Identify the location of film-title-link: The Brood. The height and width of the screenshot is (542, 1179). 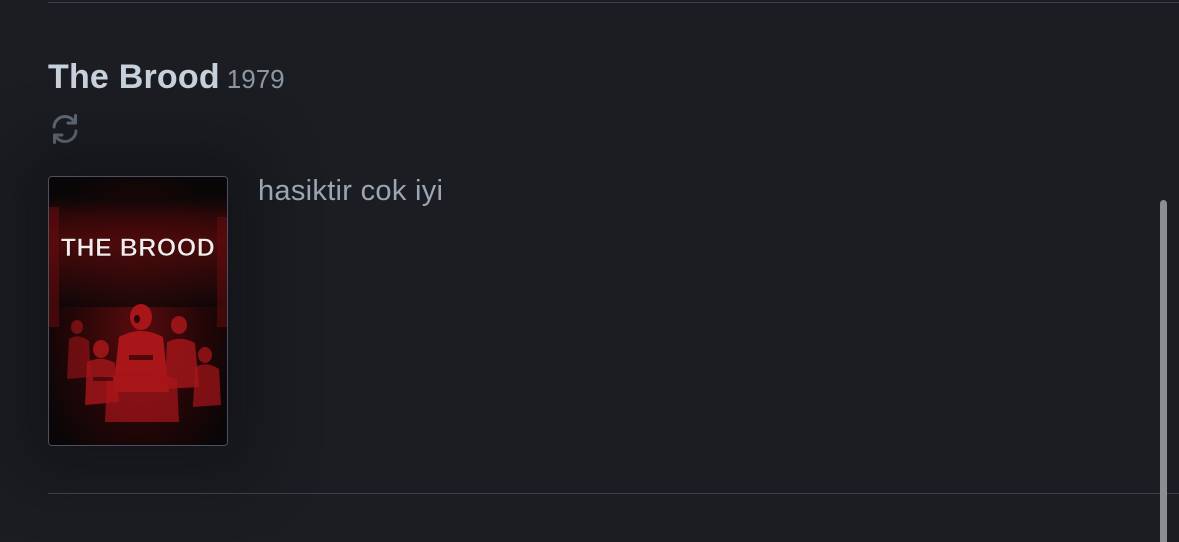
(134, 77).